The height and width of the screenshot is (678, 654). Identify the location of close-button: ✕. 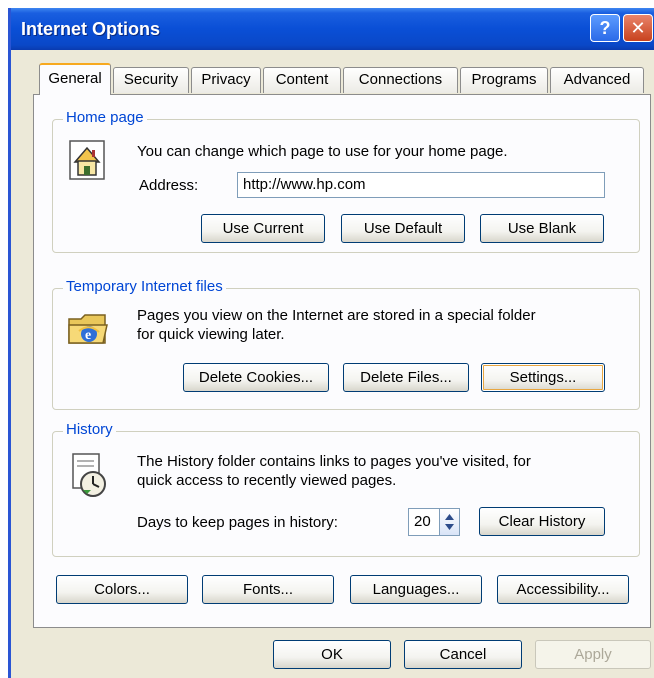
(638, 28).